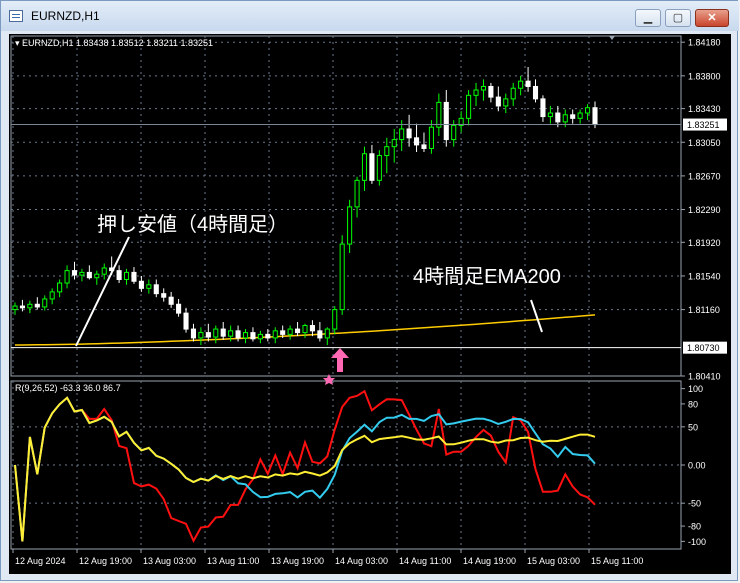  I want to click on title-bar: EURNZD,H1 ▁ ▢ ✕, so click(370, 16).